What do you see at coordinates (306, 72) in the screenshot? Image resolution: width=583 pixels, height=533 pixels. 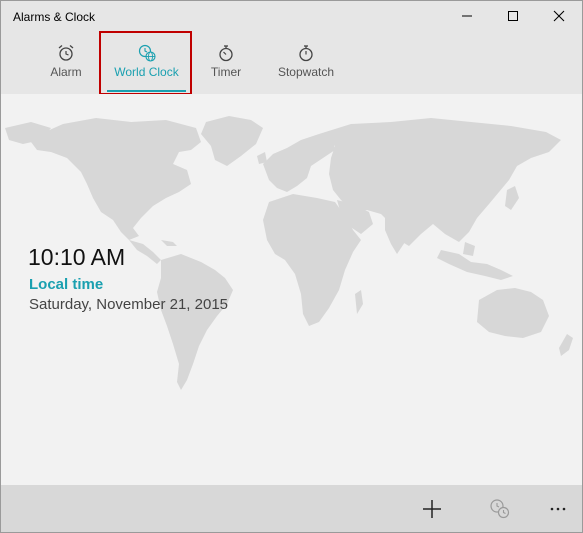 I see `tab-stopwatch-label: Stopwatch` at bounding box center [306, 72].